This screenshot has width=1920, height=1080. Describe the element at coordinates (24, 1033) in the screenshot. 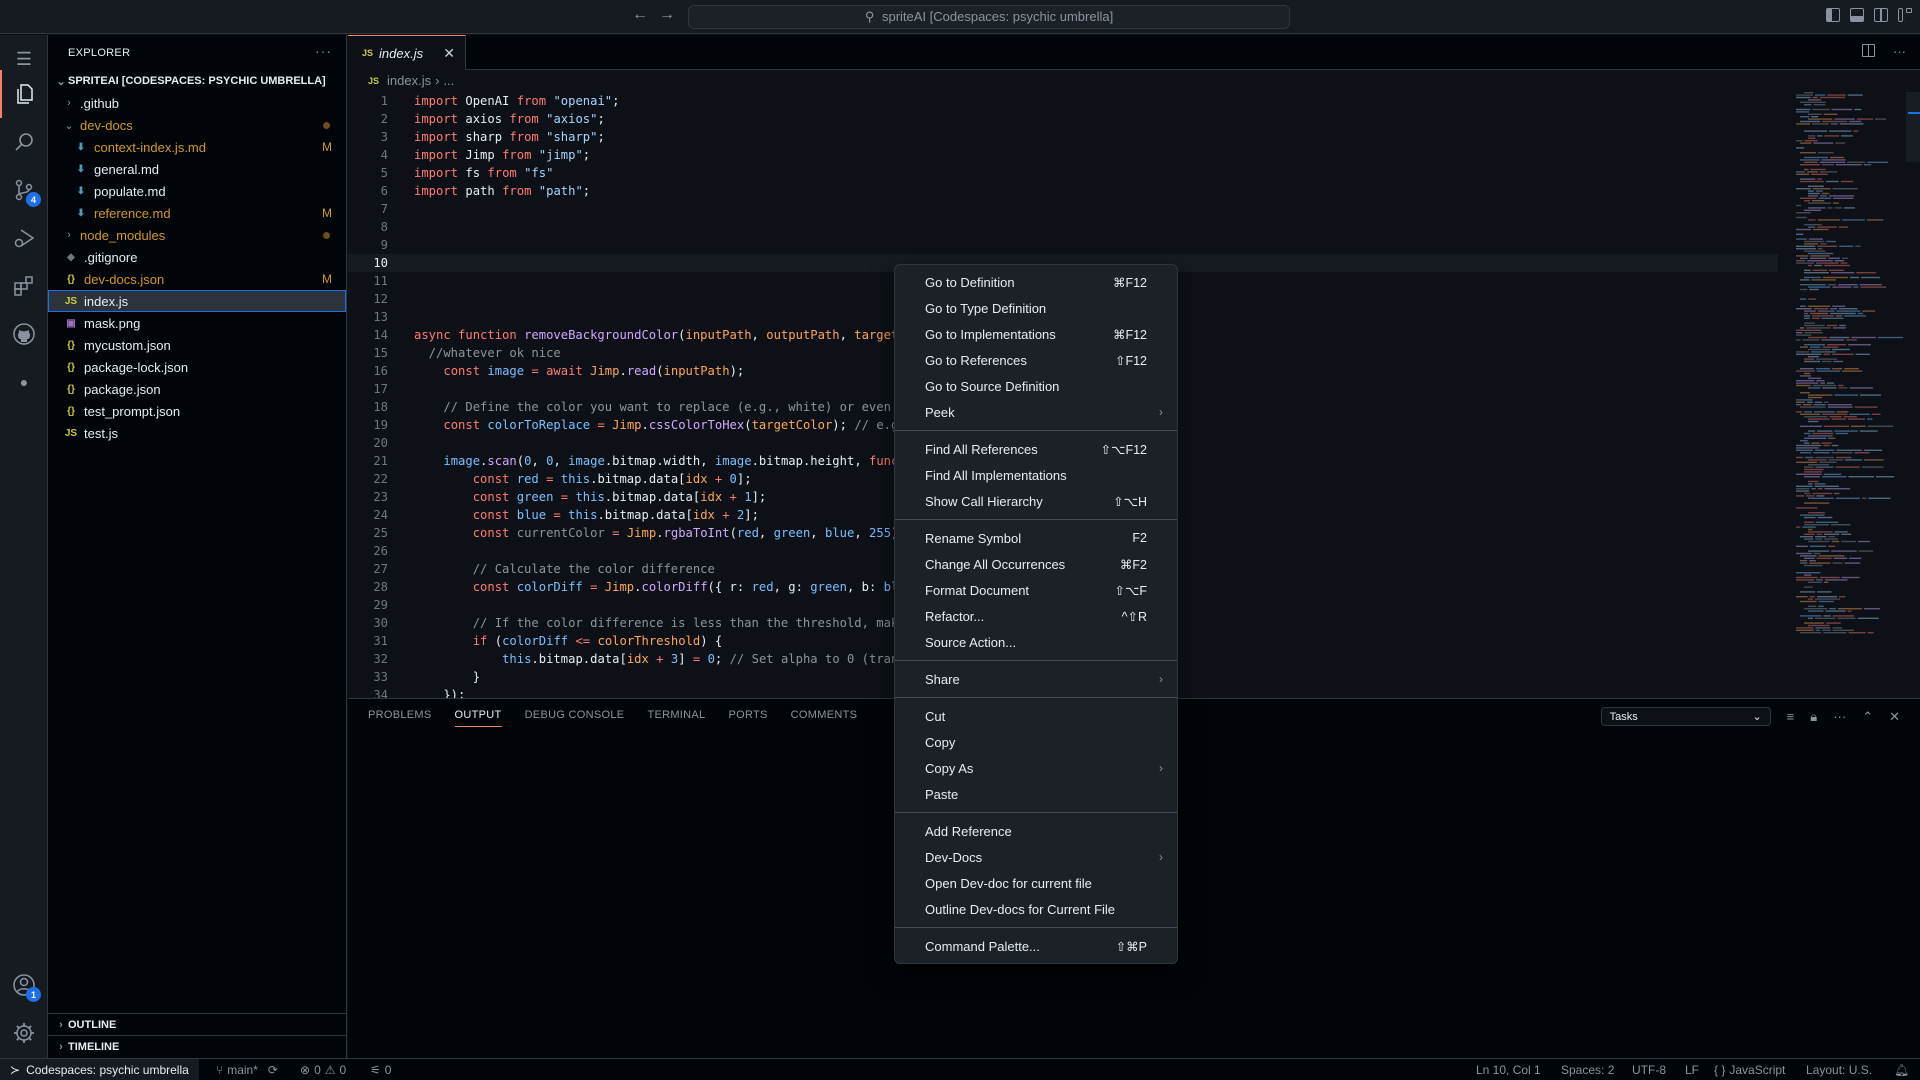

I see `manage-button` at that location.